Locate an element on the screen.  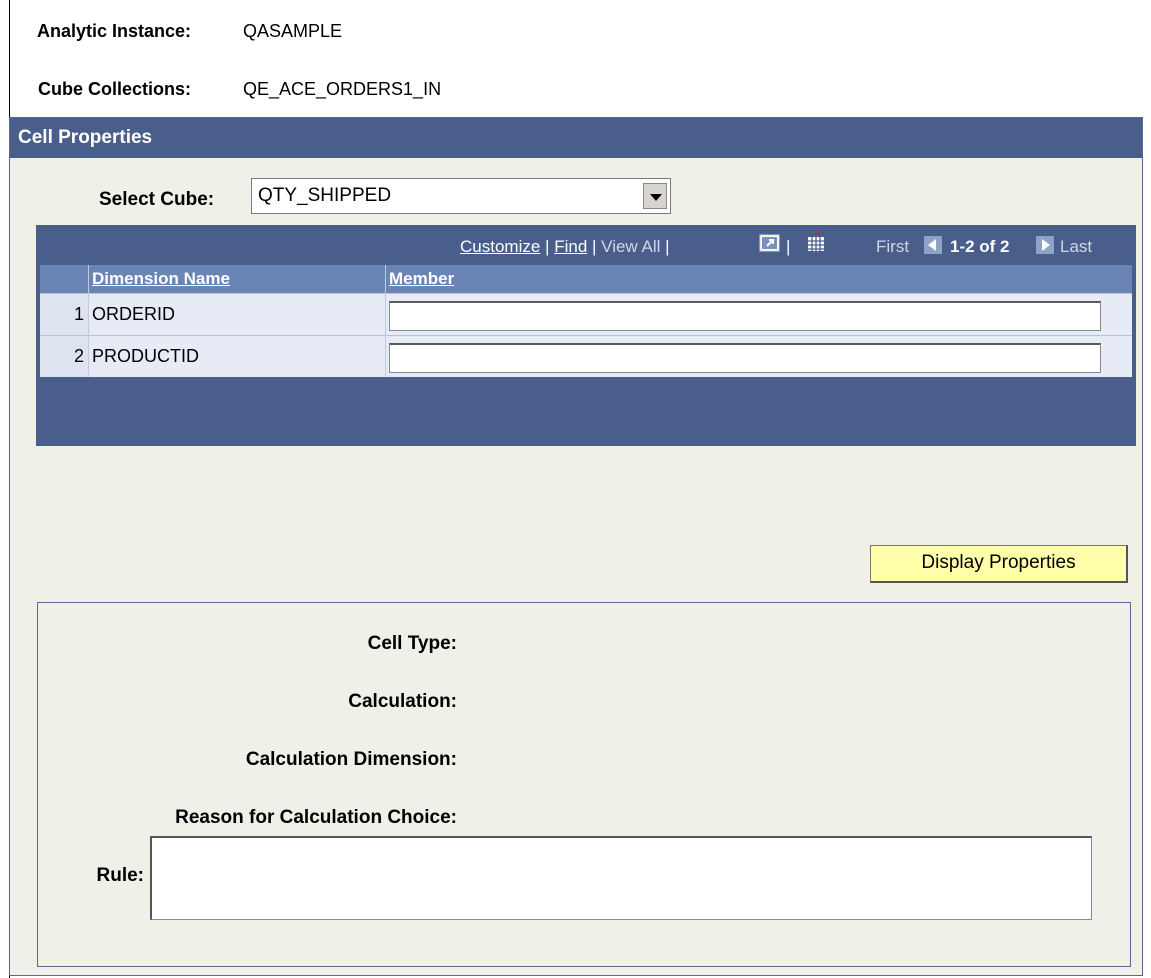
select-cube-label: Select Cube: is located at coordinates (157, 199).